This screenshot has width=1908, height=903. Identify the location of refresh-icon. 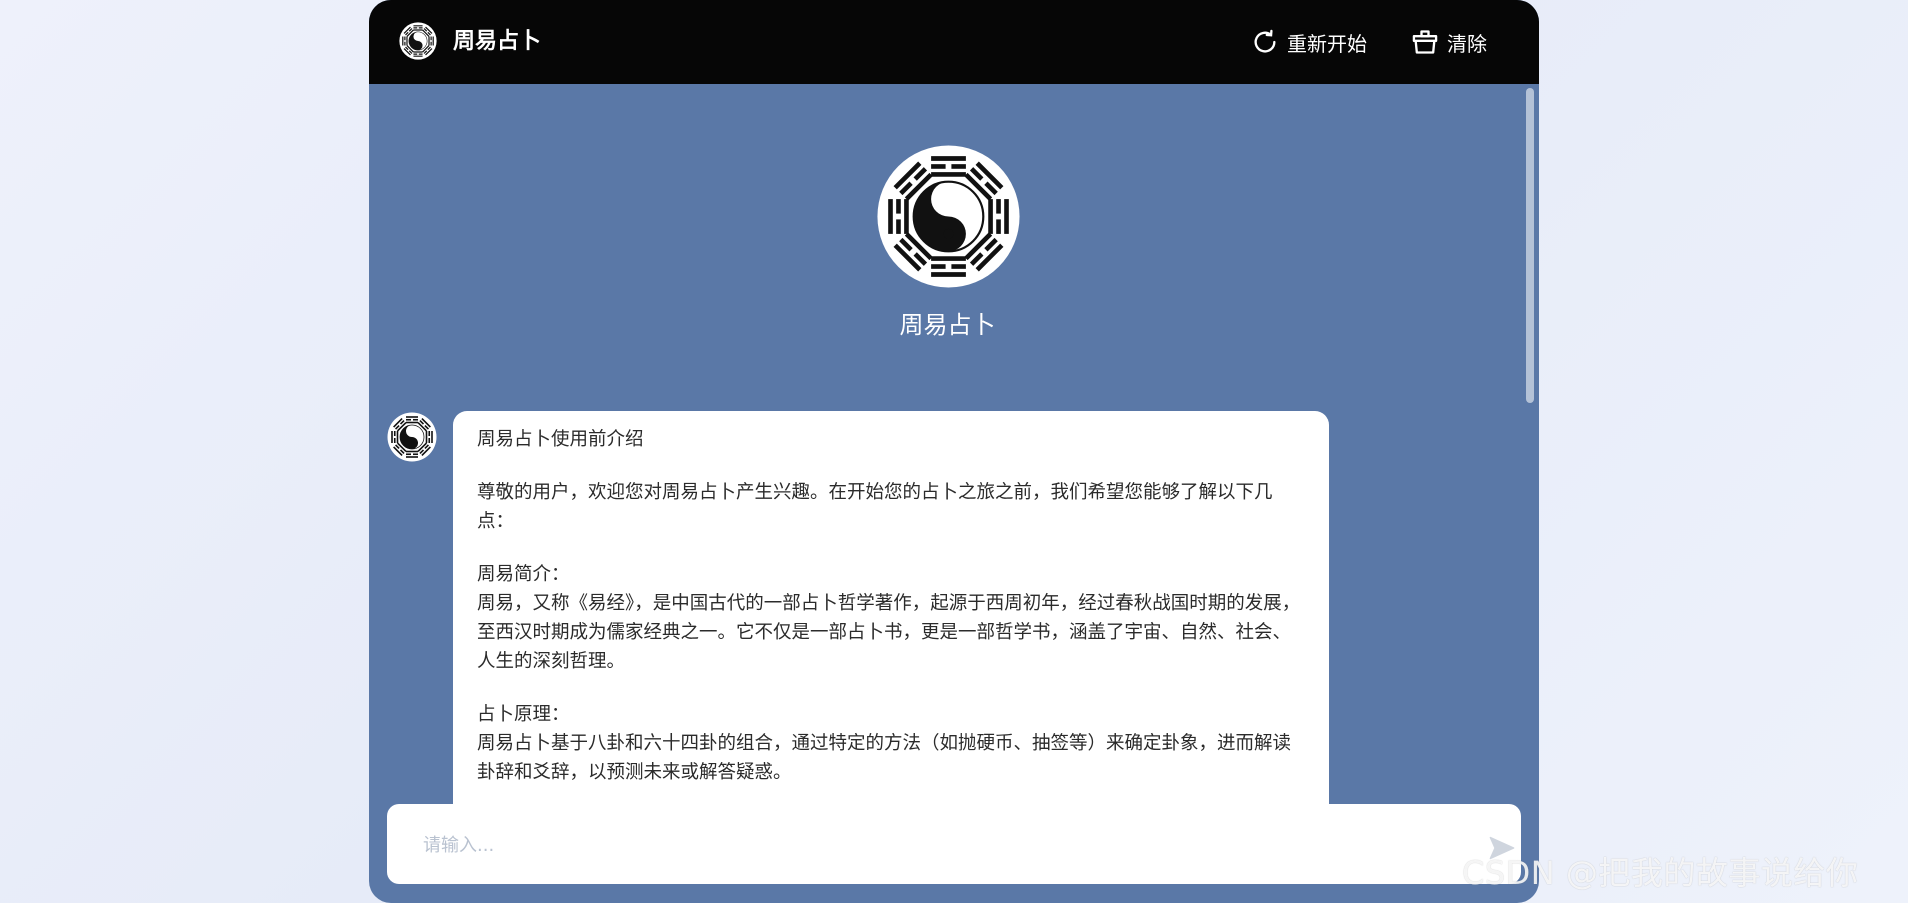
(1265, 41).